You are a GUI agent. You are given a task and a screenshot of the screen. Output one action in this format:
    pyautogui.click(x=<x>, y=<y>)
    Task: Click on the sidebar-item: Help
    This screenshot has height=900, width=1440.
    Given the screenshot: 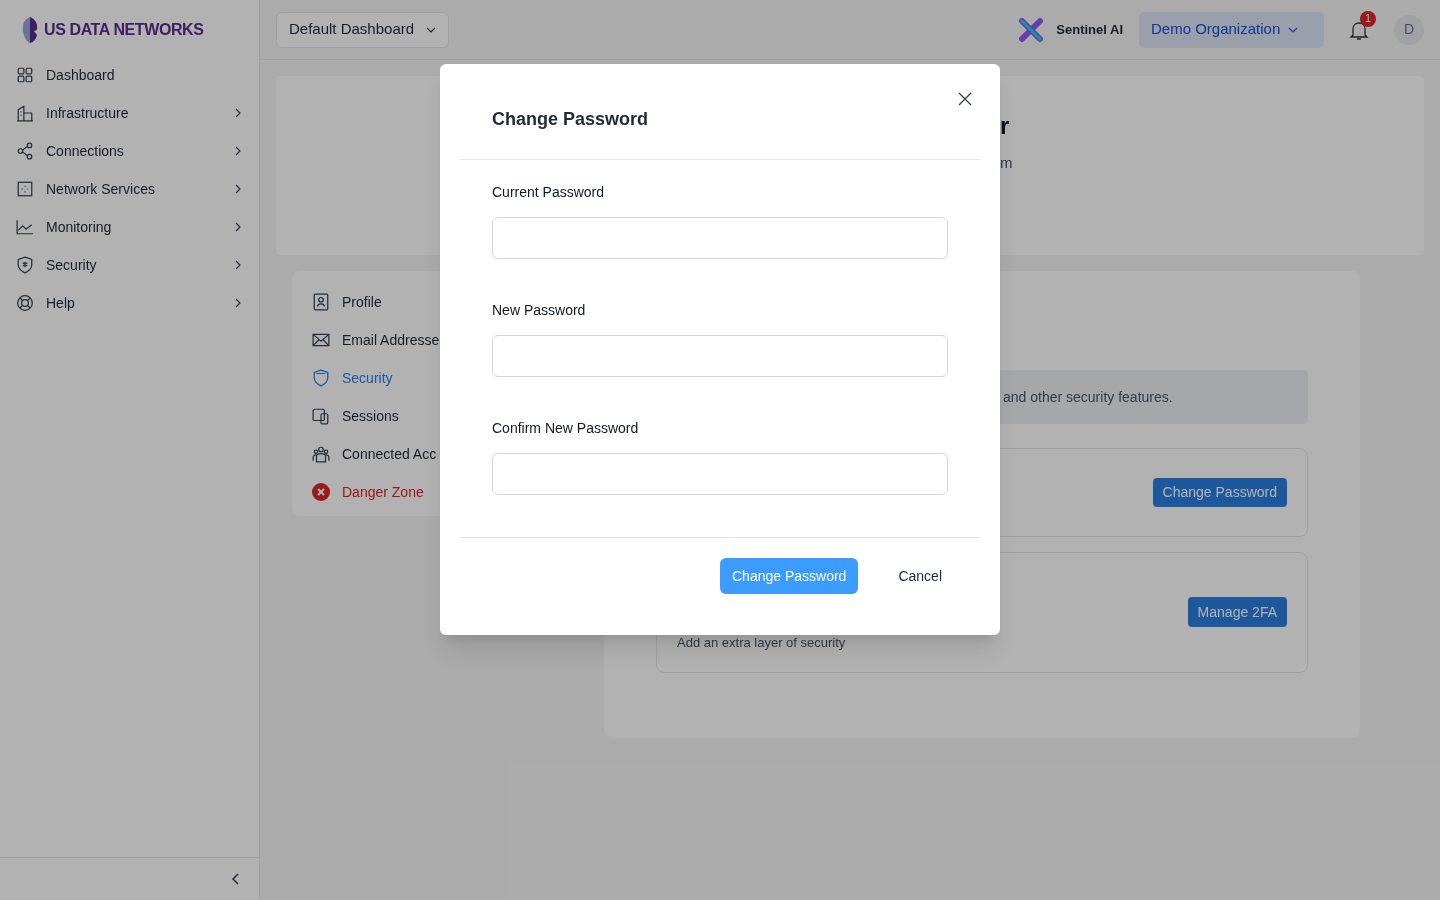 What is the action you would take?
    pyautogui.click(x=129, y=303)
    